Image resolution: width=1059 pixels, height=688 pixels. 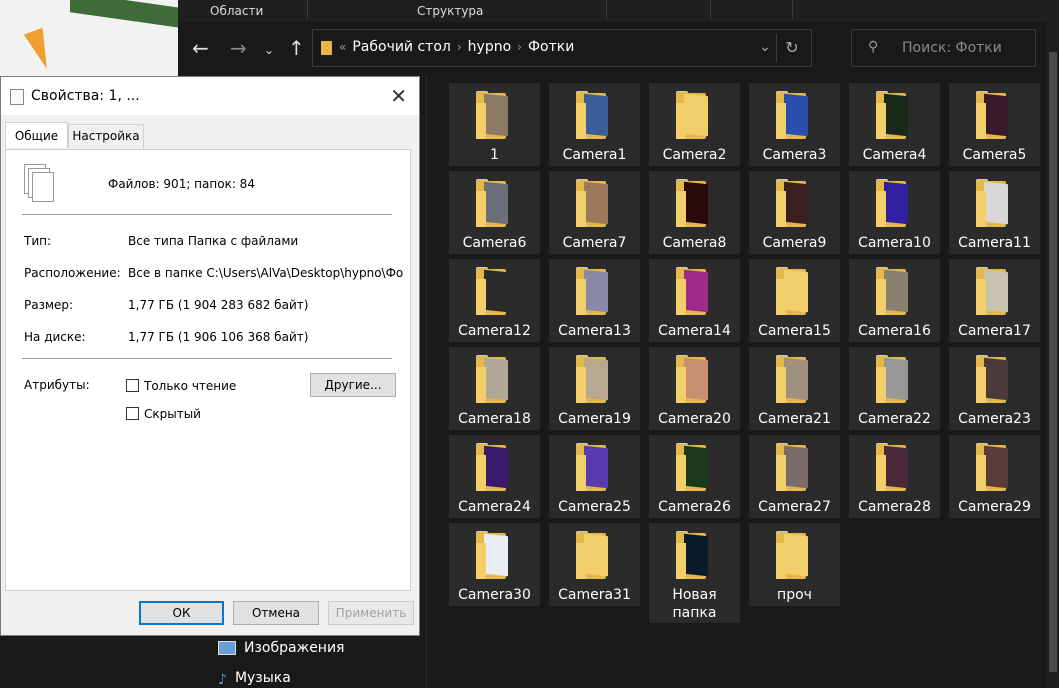 I want to click on folder-item: Camera14, so click(x=694, y=300).